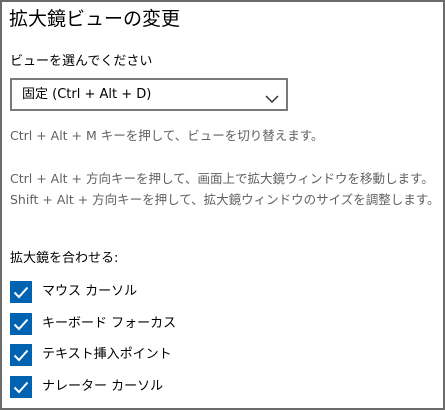 The image size is (445, 410). I want to click on checkbox-label: マウス カーソル, so click(90, 291).